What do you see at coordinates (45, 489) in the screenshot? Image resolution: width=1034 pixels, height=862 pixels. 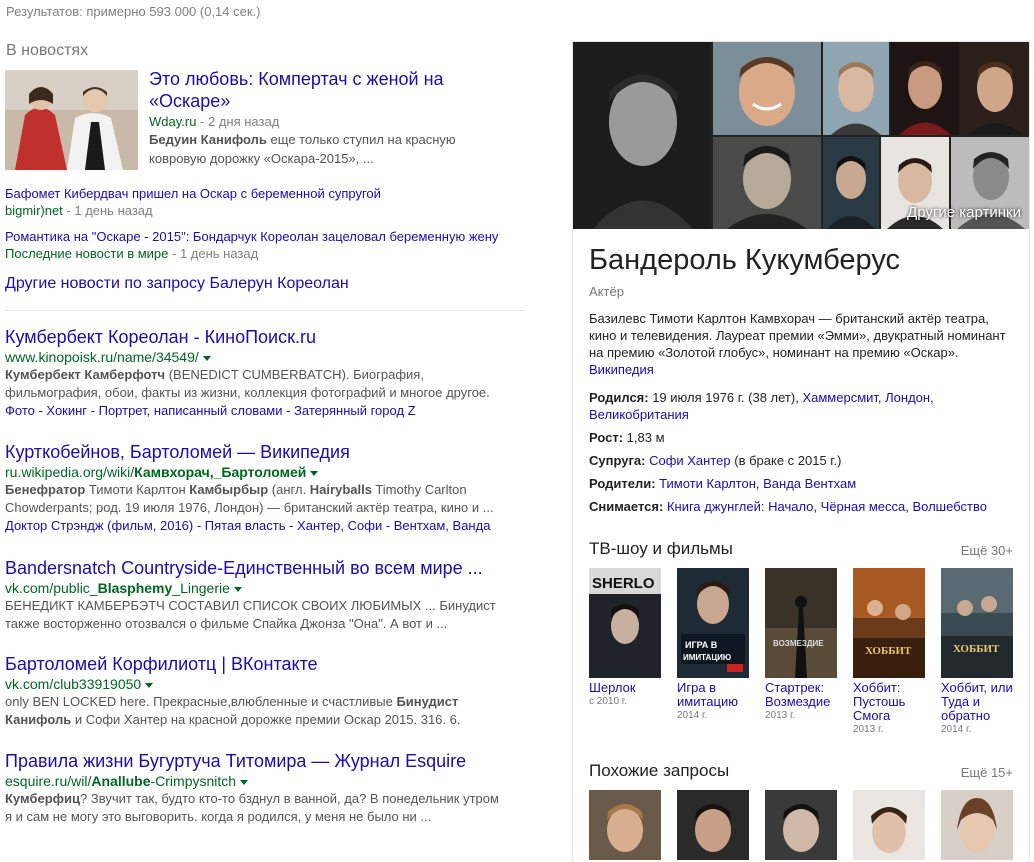 I see `snippet-bold: Бенефратор` at bounding box center [45, 489].